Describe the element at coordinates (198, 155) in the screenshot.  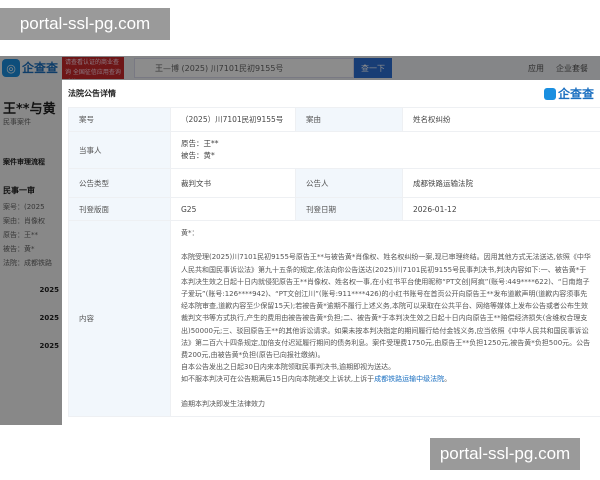
I see `defendant: 被告：黄*` at that location.